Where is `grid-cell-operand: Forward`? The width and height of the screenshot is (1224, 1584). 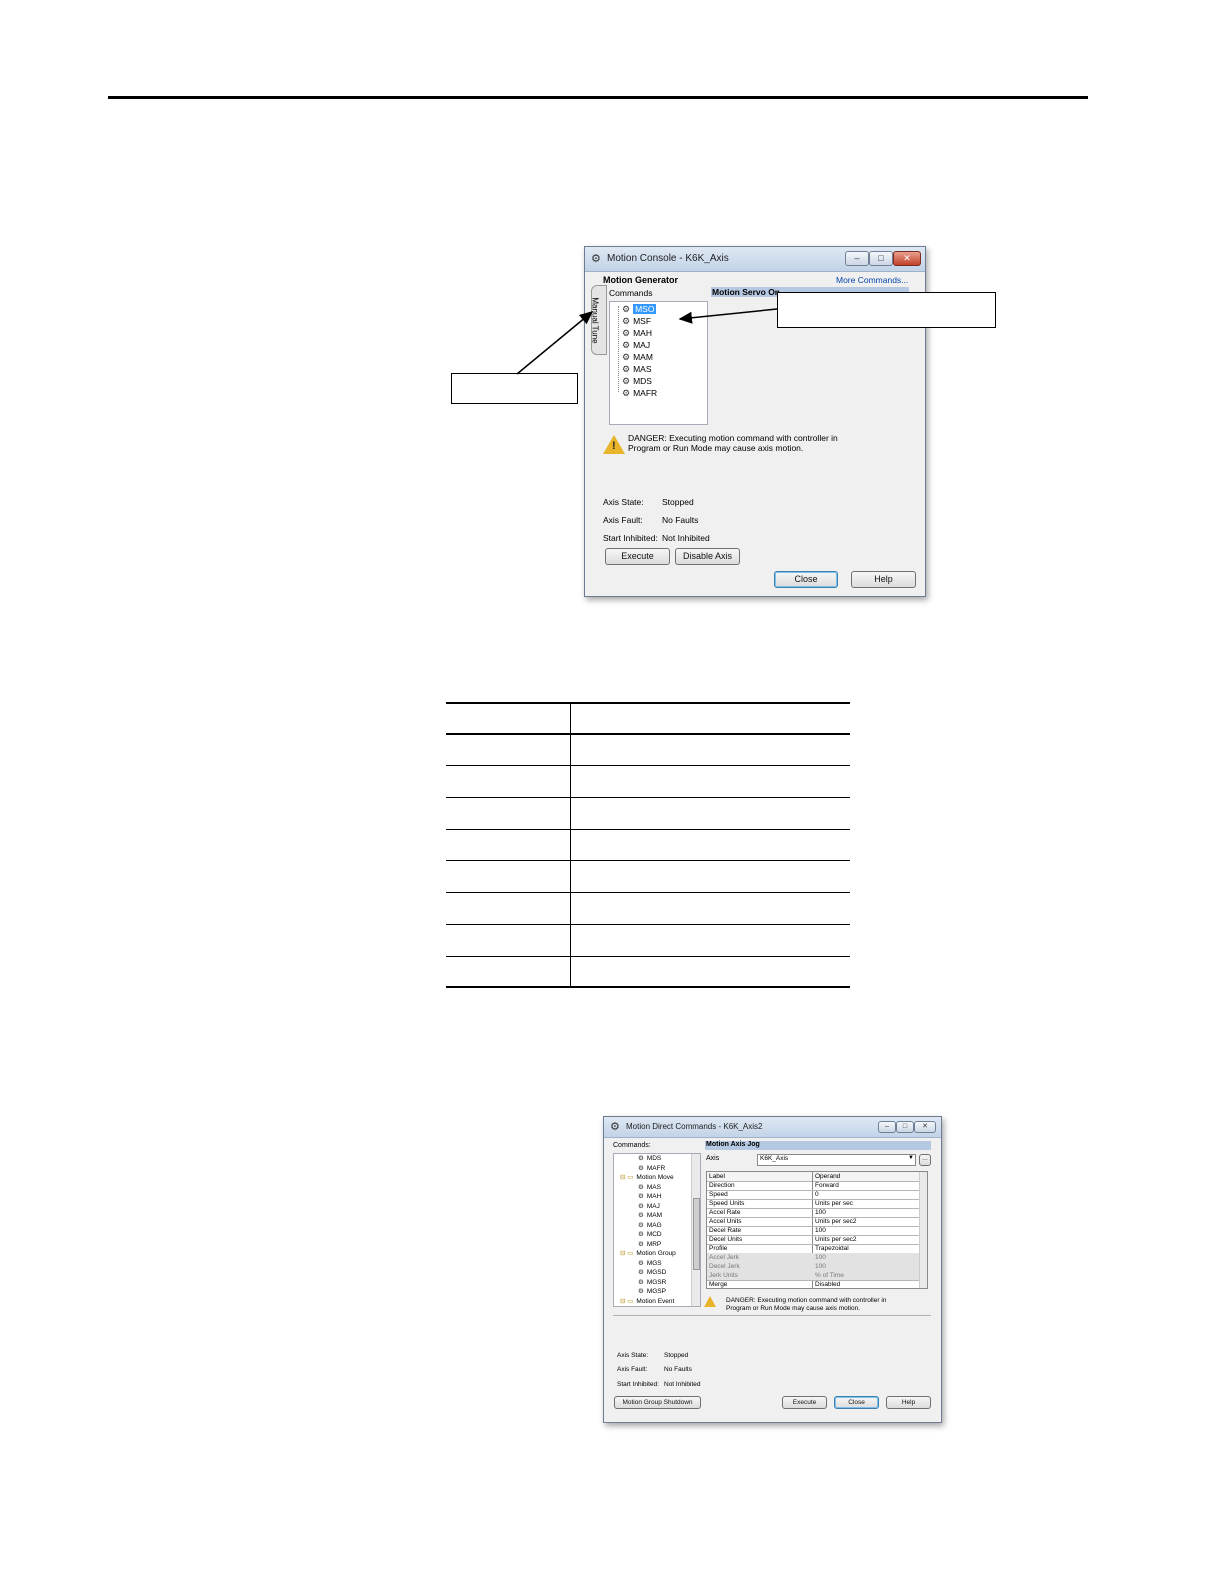 grid-cell-operand: Forward is located at coordinates (827, 1185).